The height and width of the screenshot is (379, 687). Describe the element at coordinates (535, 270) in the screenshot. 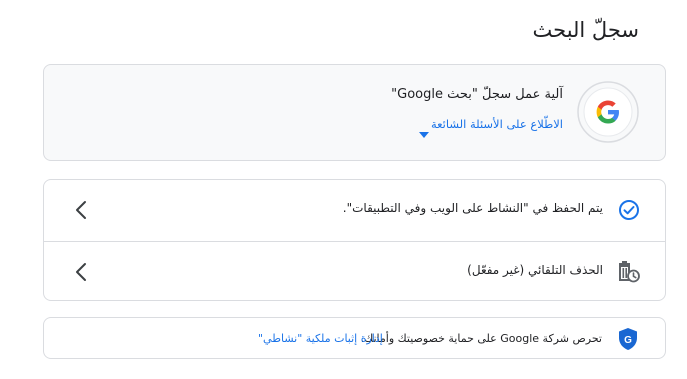

I see `auto-delete-label: الحذف التلقائي (غير مفعّل)` at that location.